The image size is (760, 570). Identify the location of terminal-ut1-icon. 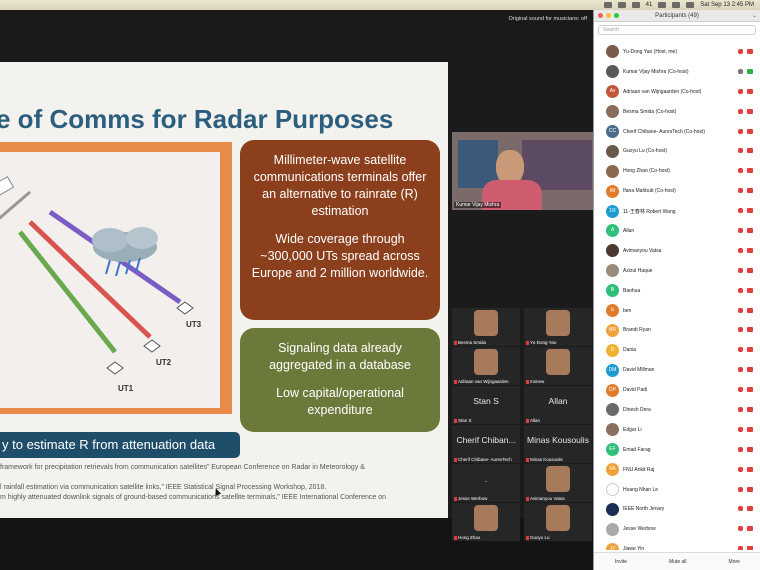
(115, 368).